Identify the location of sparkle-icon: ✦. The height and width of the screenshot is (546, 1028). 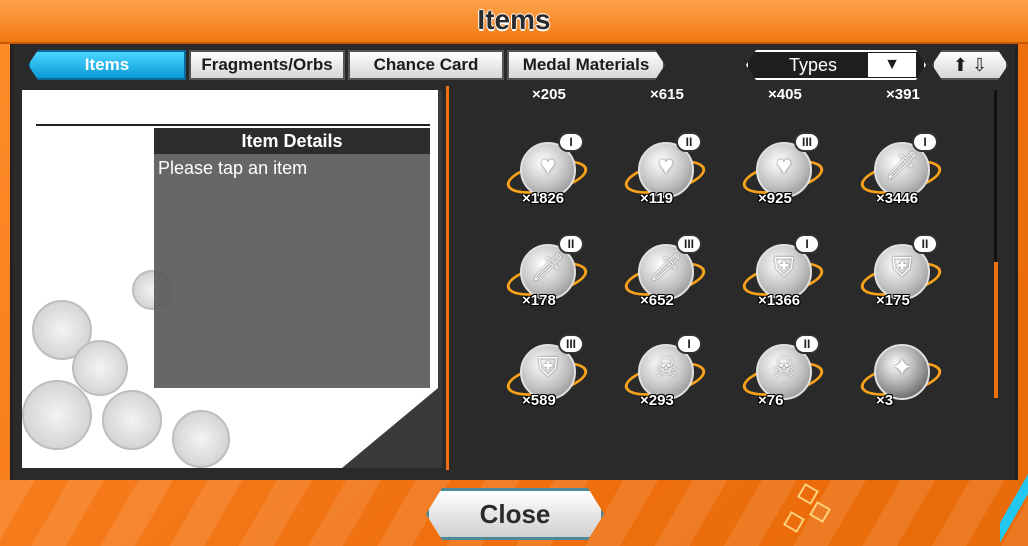
(902, 367).